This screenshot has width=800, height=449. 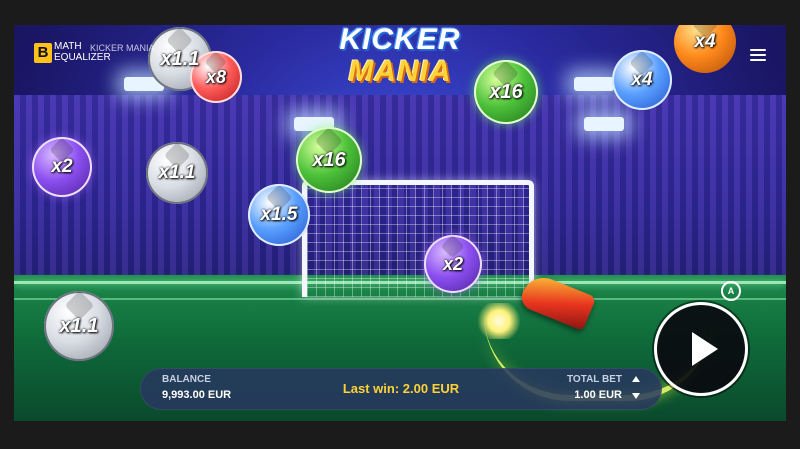 What do you see at coordinates (400, 299) in the screenshot?
I see `field-line` at bounding box center [400, 299].